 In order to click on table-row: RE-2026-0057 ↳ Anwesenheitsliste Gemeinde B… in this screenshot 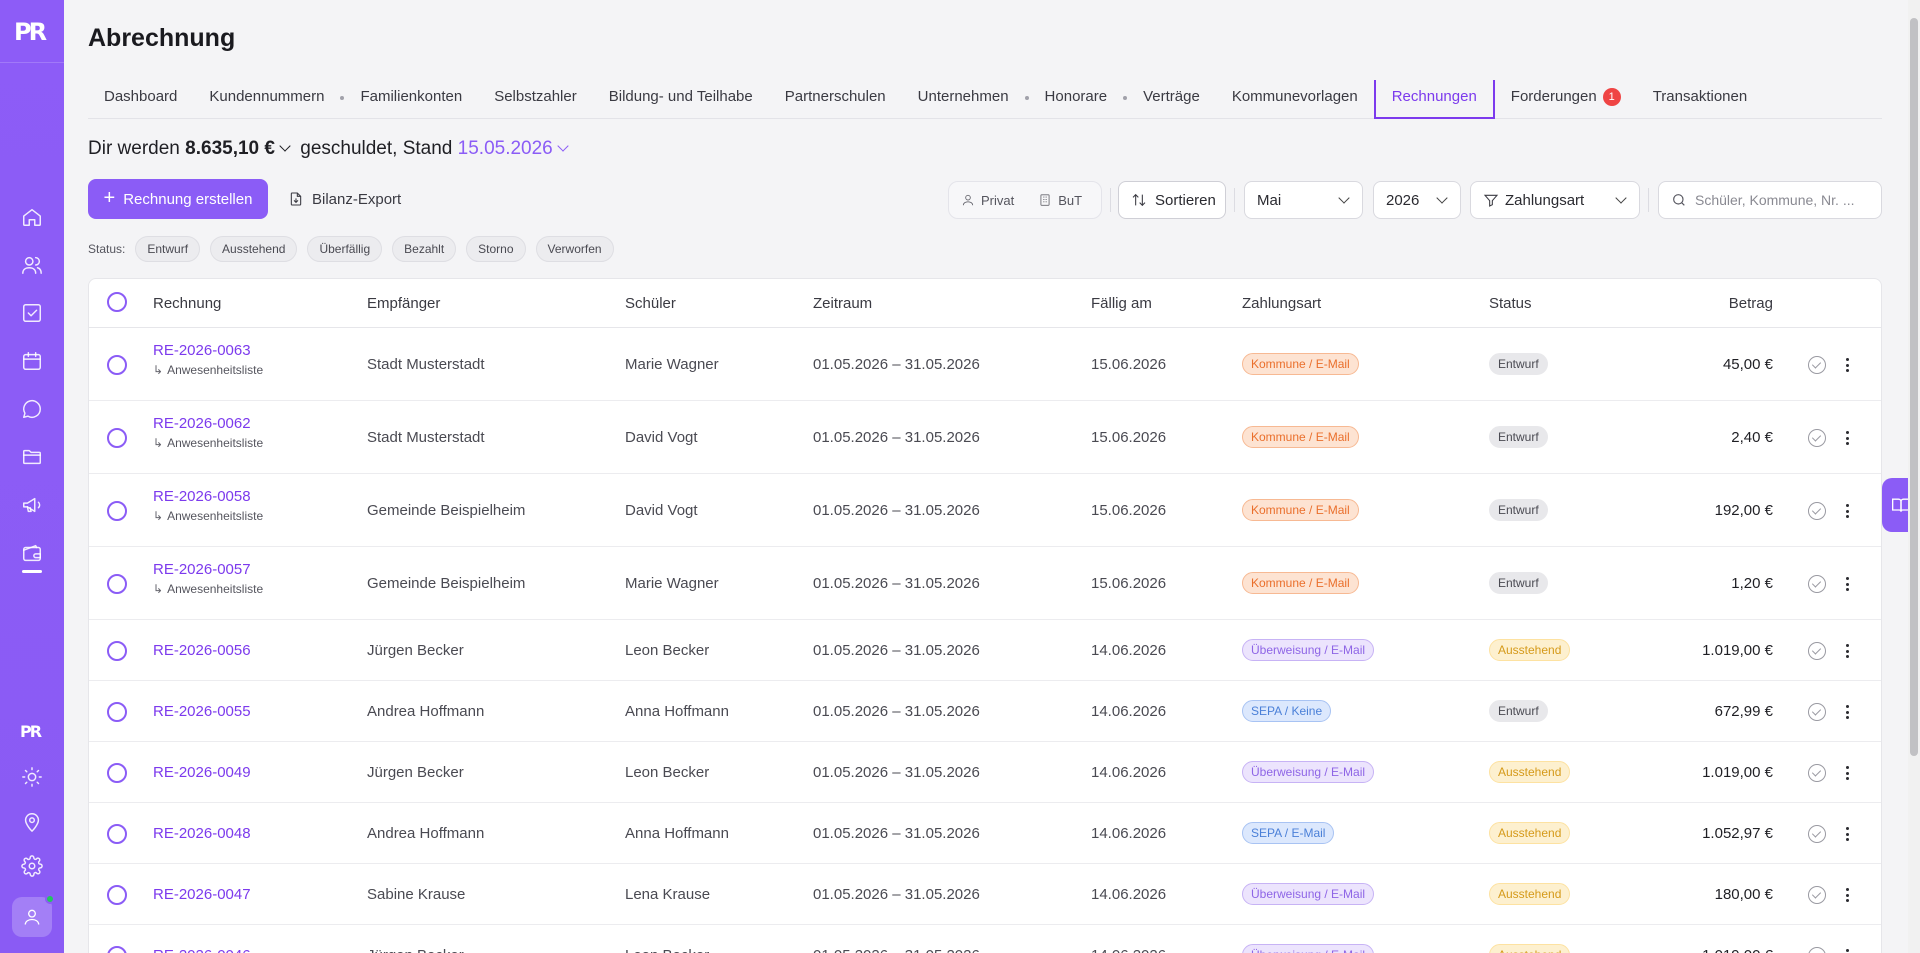, I will do `click(985, 583)`.